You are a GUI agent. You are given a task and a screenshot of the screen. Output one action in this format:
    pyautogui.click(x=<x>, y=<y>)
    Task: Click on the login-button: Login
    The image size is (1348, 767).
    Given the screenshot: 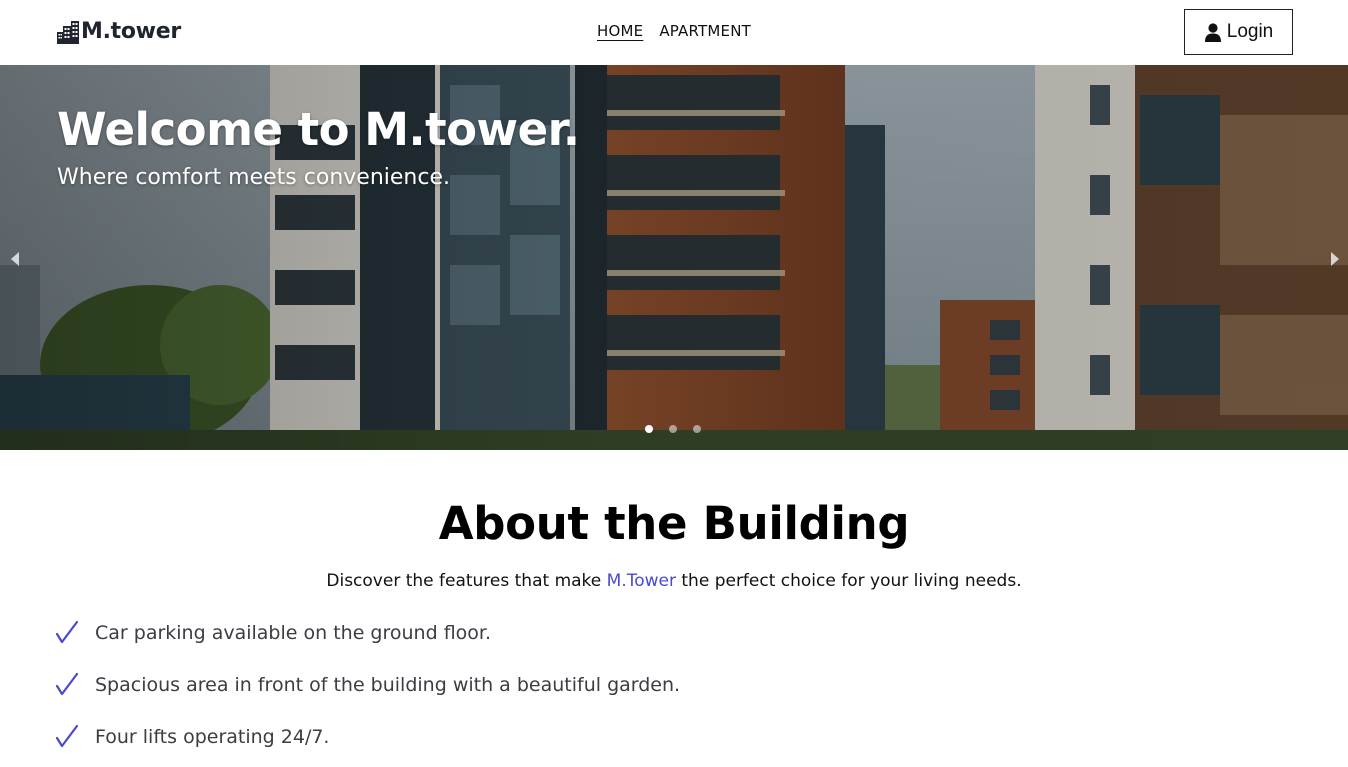 What is the action you would take?
    pyautogui.click(x=1238, y=32)
    